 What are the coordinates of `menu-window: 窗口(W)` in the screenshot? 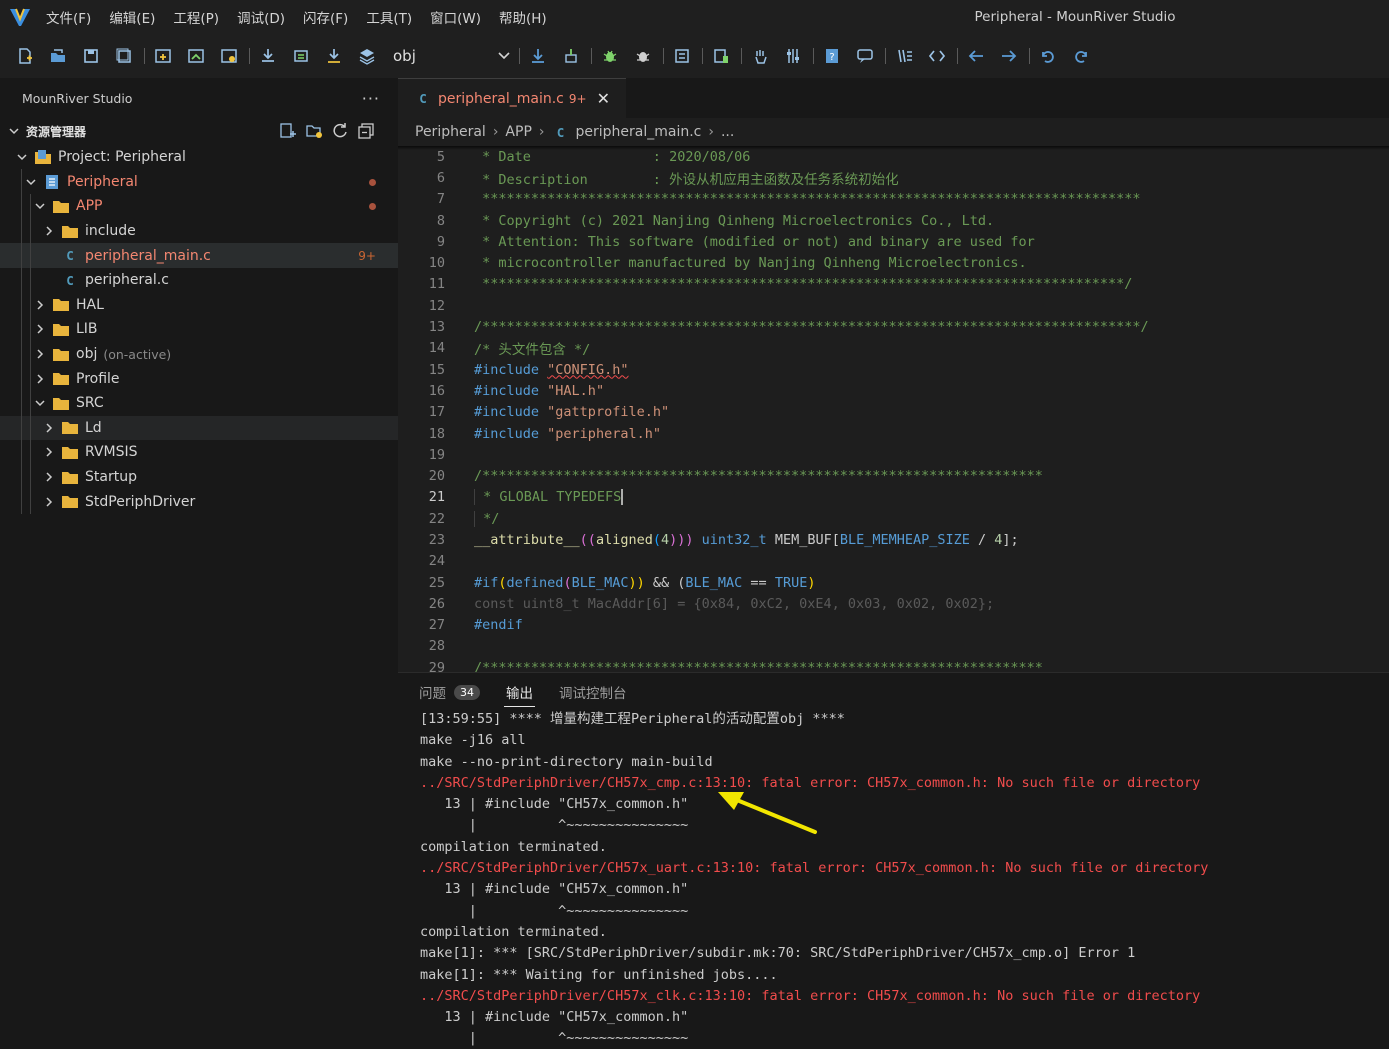 It's located at (455, 17).